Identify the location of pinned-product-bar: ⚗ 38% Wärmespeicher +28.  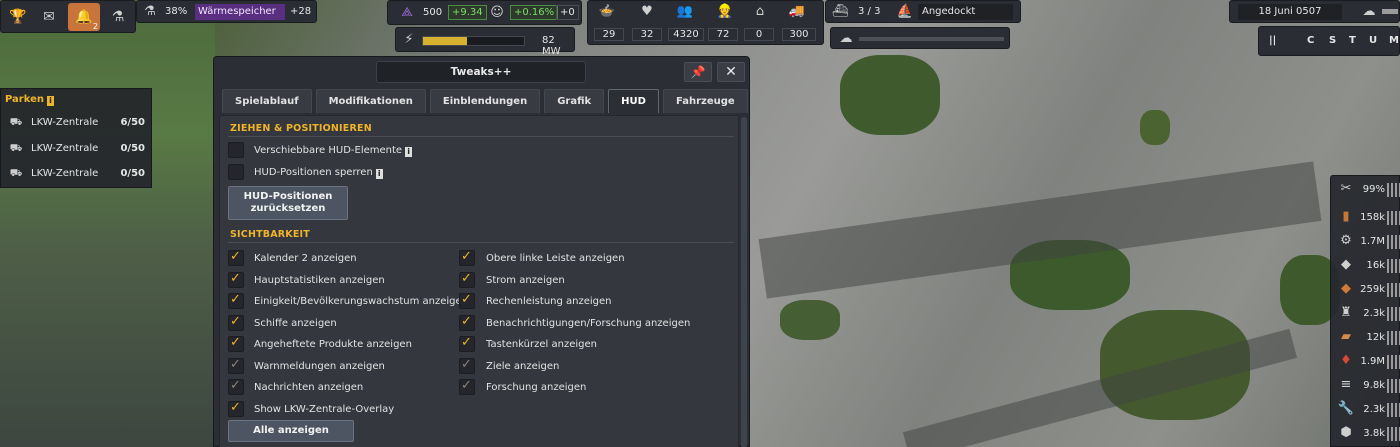
(226, 11).